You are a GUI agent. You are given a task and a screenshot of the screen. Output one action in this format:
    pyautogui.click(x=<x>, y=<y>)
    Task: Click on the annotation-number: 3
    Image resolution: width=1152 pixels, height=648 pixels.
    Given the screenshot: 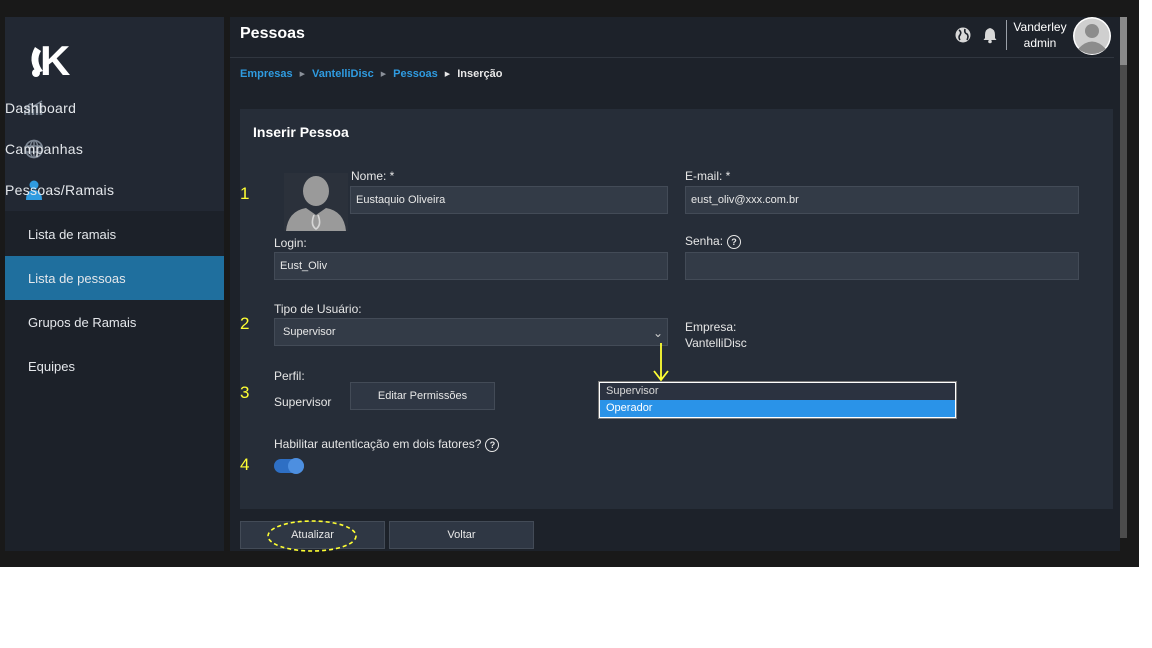 What is the action you would take?
    pyautogui.click(x=245, y=392)
    